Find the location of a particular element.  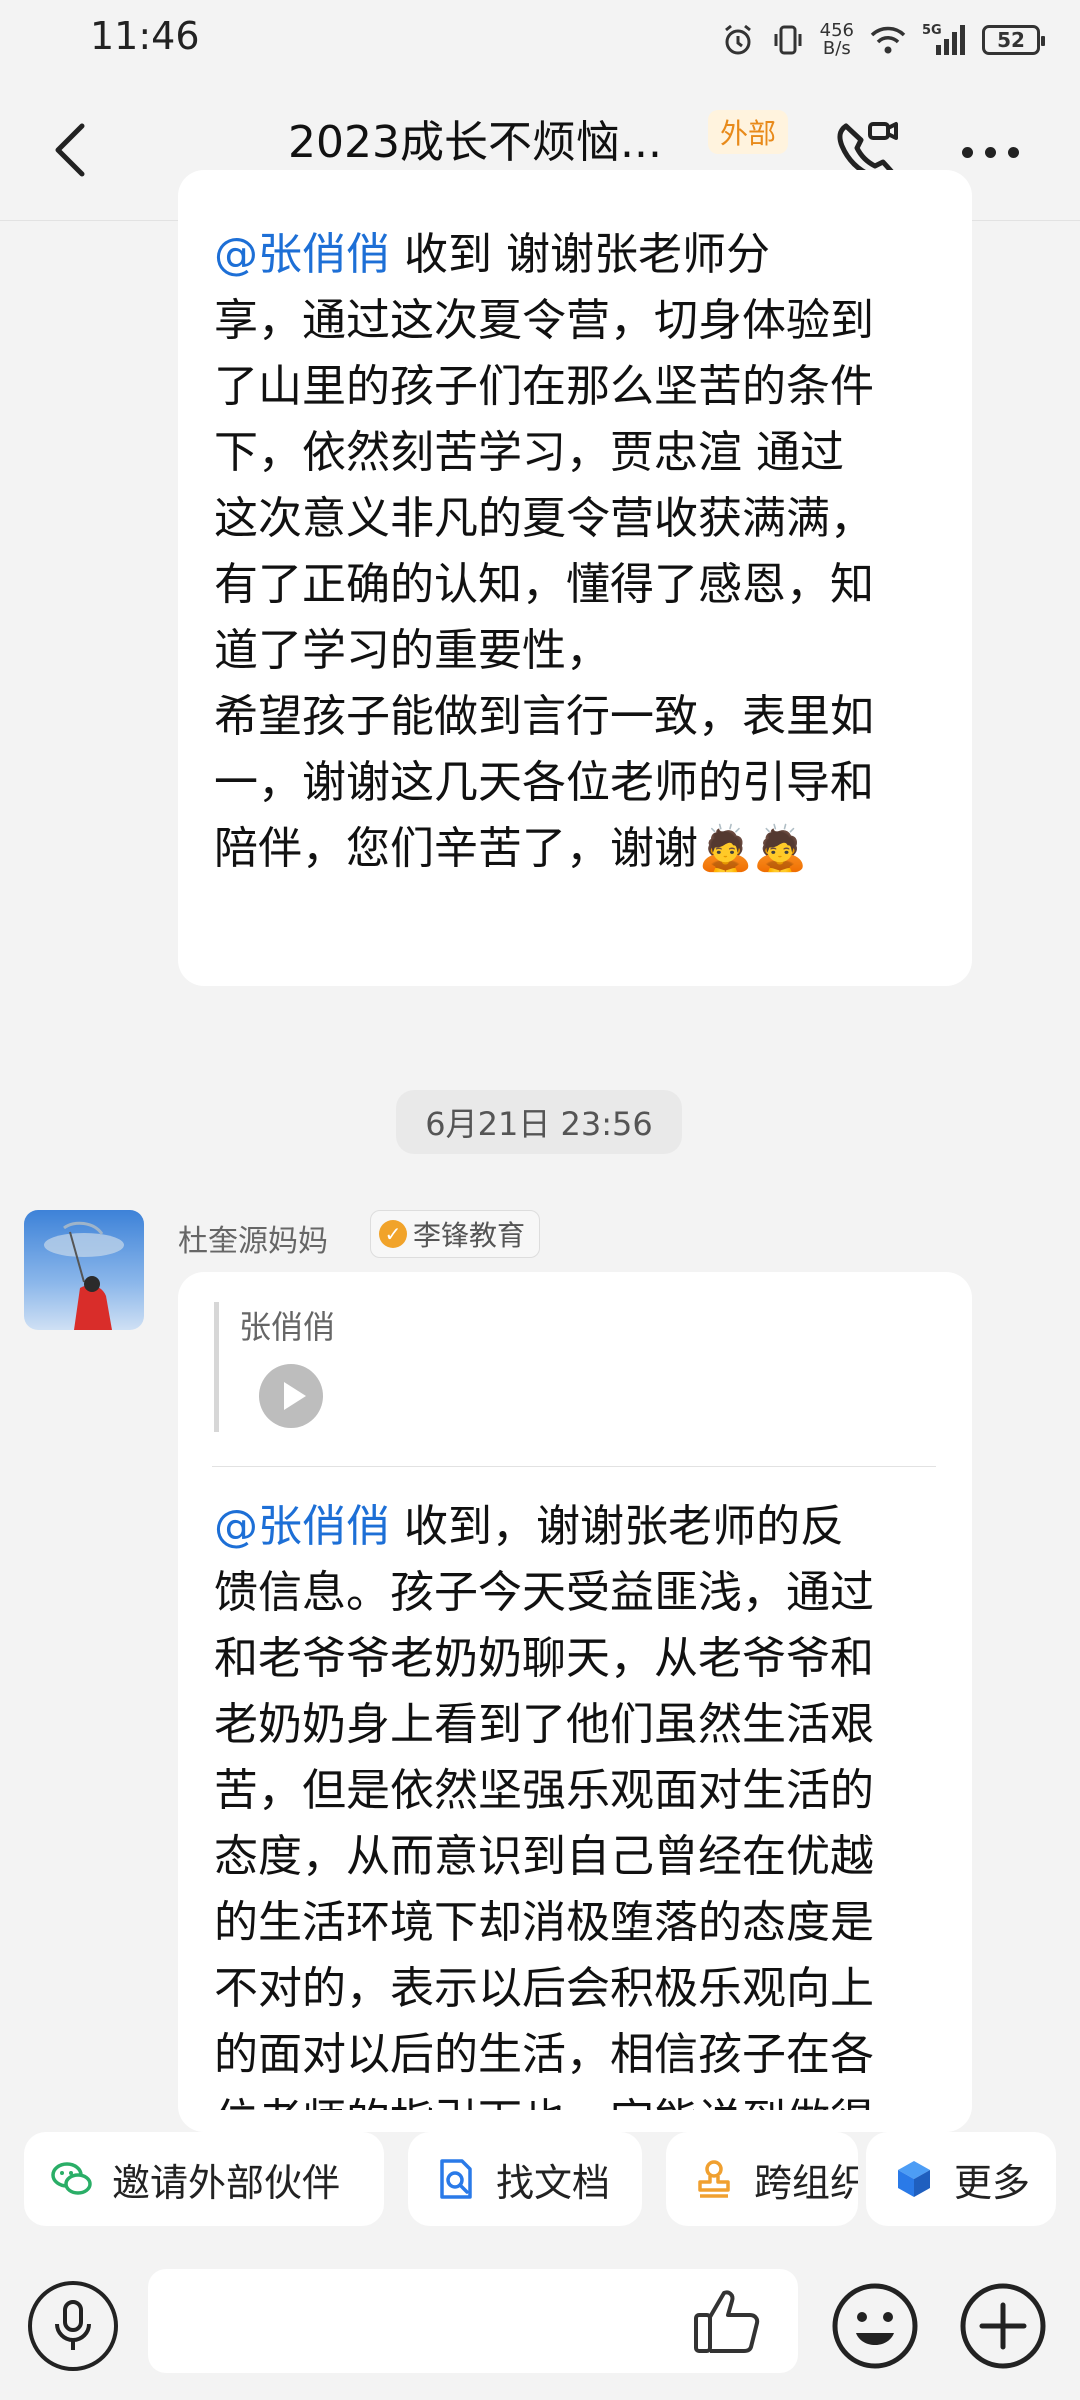

status-time: 11:46 is located at coordinates (145, 36).